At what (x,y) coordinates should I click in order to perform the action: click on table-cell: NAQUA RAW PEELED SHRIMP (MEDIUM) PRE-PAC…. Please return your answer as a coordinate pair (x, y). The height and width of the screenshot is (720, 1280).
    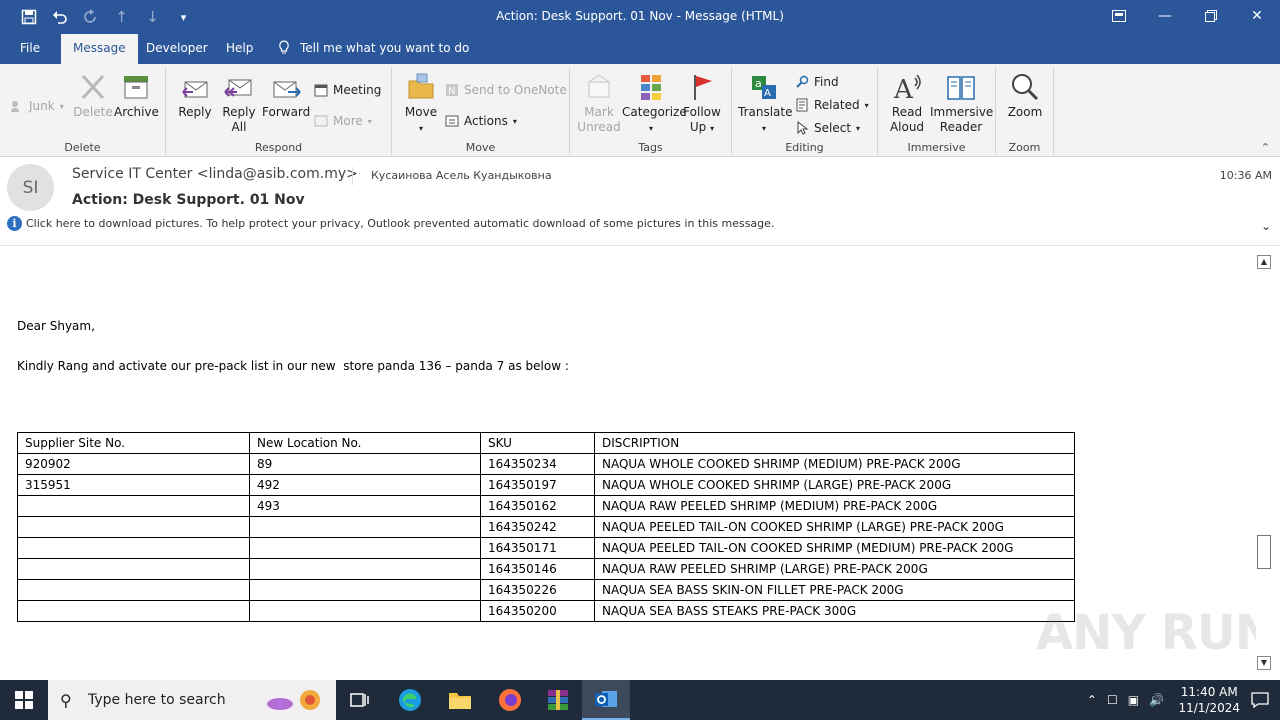
    Looking at the image, I should click on (834, 506).